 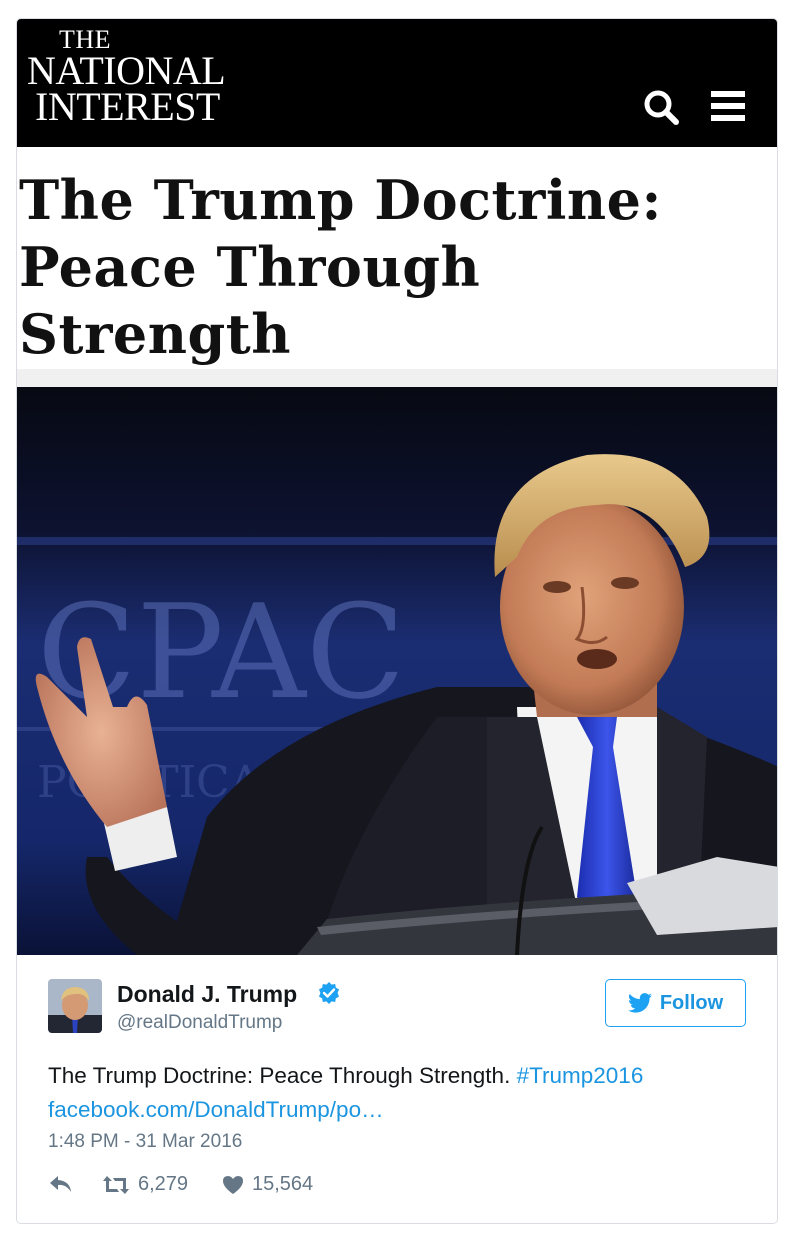 I want to click on author-handle: @realDonaldTrump, so click(x=199, y=1023).